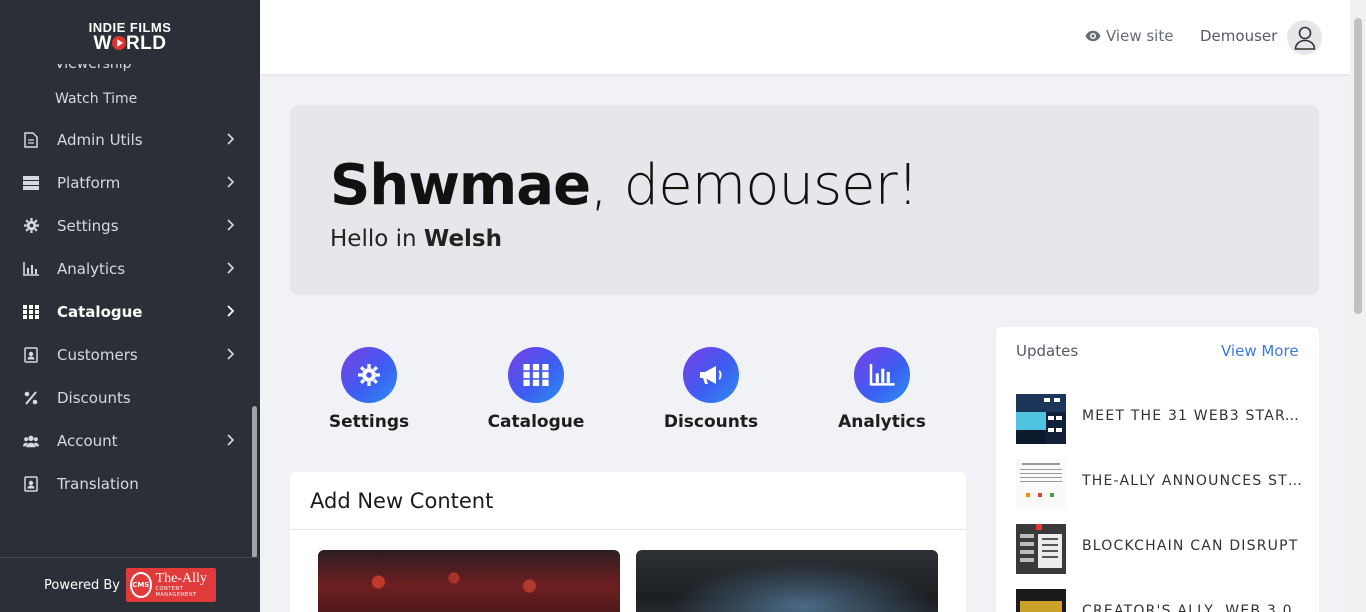 The height and width of the screenshot is (612, 1366). What do you see at coordinates (469, 581) in the screenshot?
I see `content-thumbnail-cinema` at bounding box center [469, 581].